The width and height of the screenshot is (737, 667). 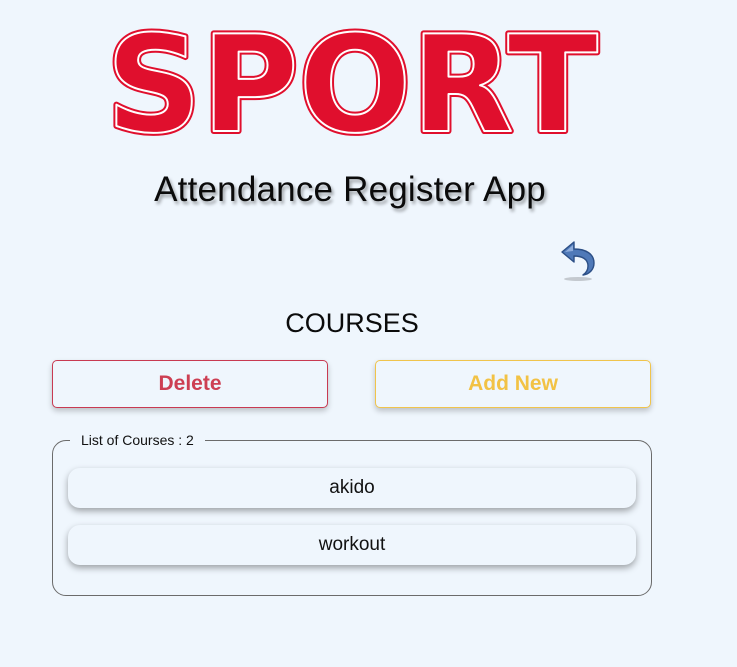 I want to click on delete-button: Delete, so click(x=190, y=384).